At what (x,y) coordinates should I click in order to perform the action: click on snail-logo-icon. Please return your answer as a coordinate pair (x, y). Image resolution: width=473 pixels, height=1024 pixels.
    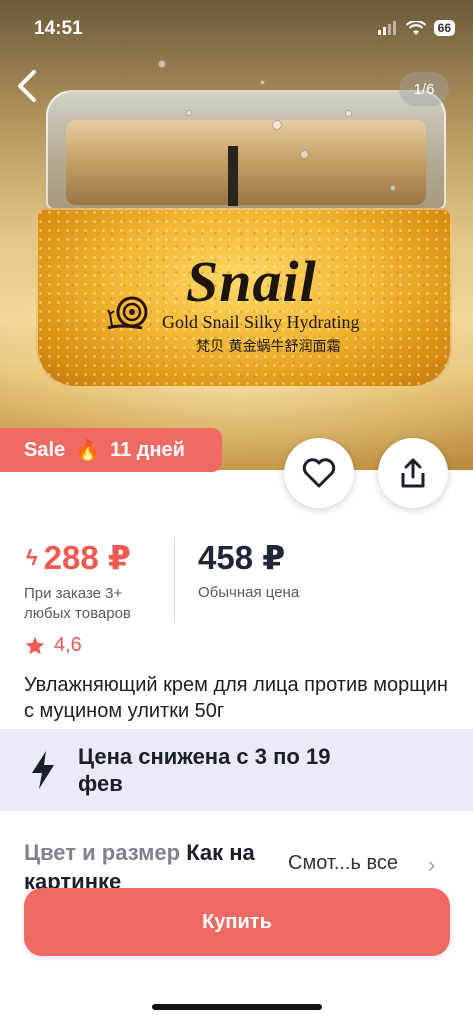
    Looking at the image, I should click on (127, 313).